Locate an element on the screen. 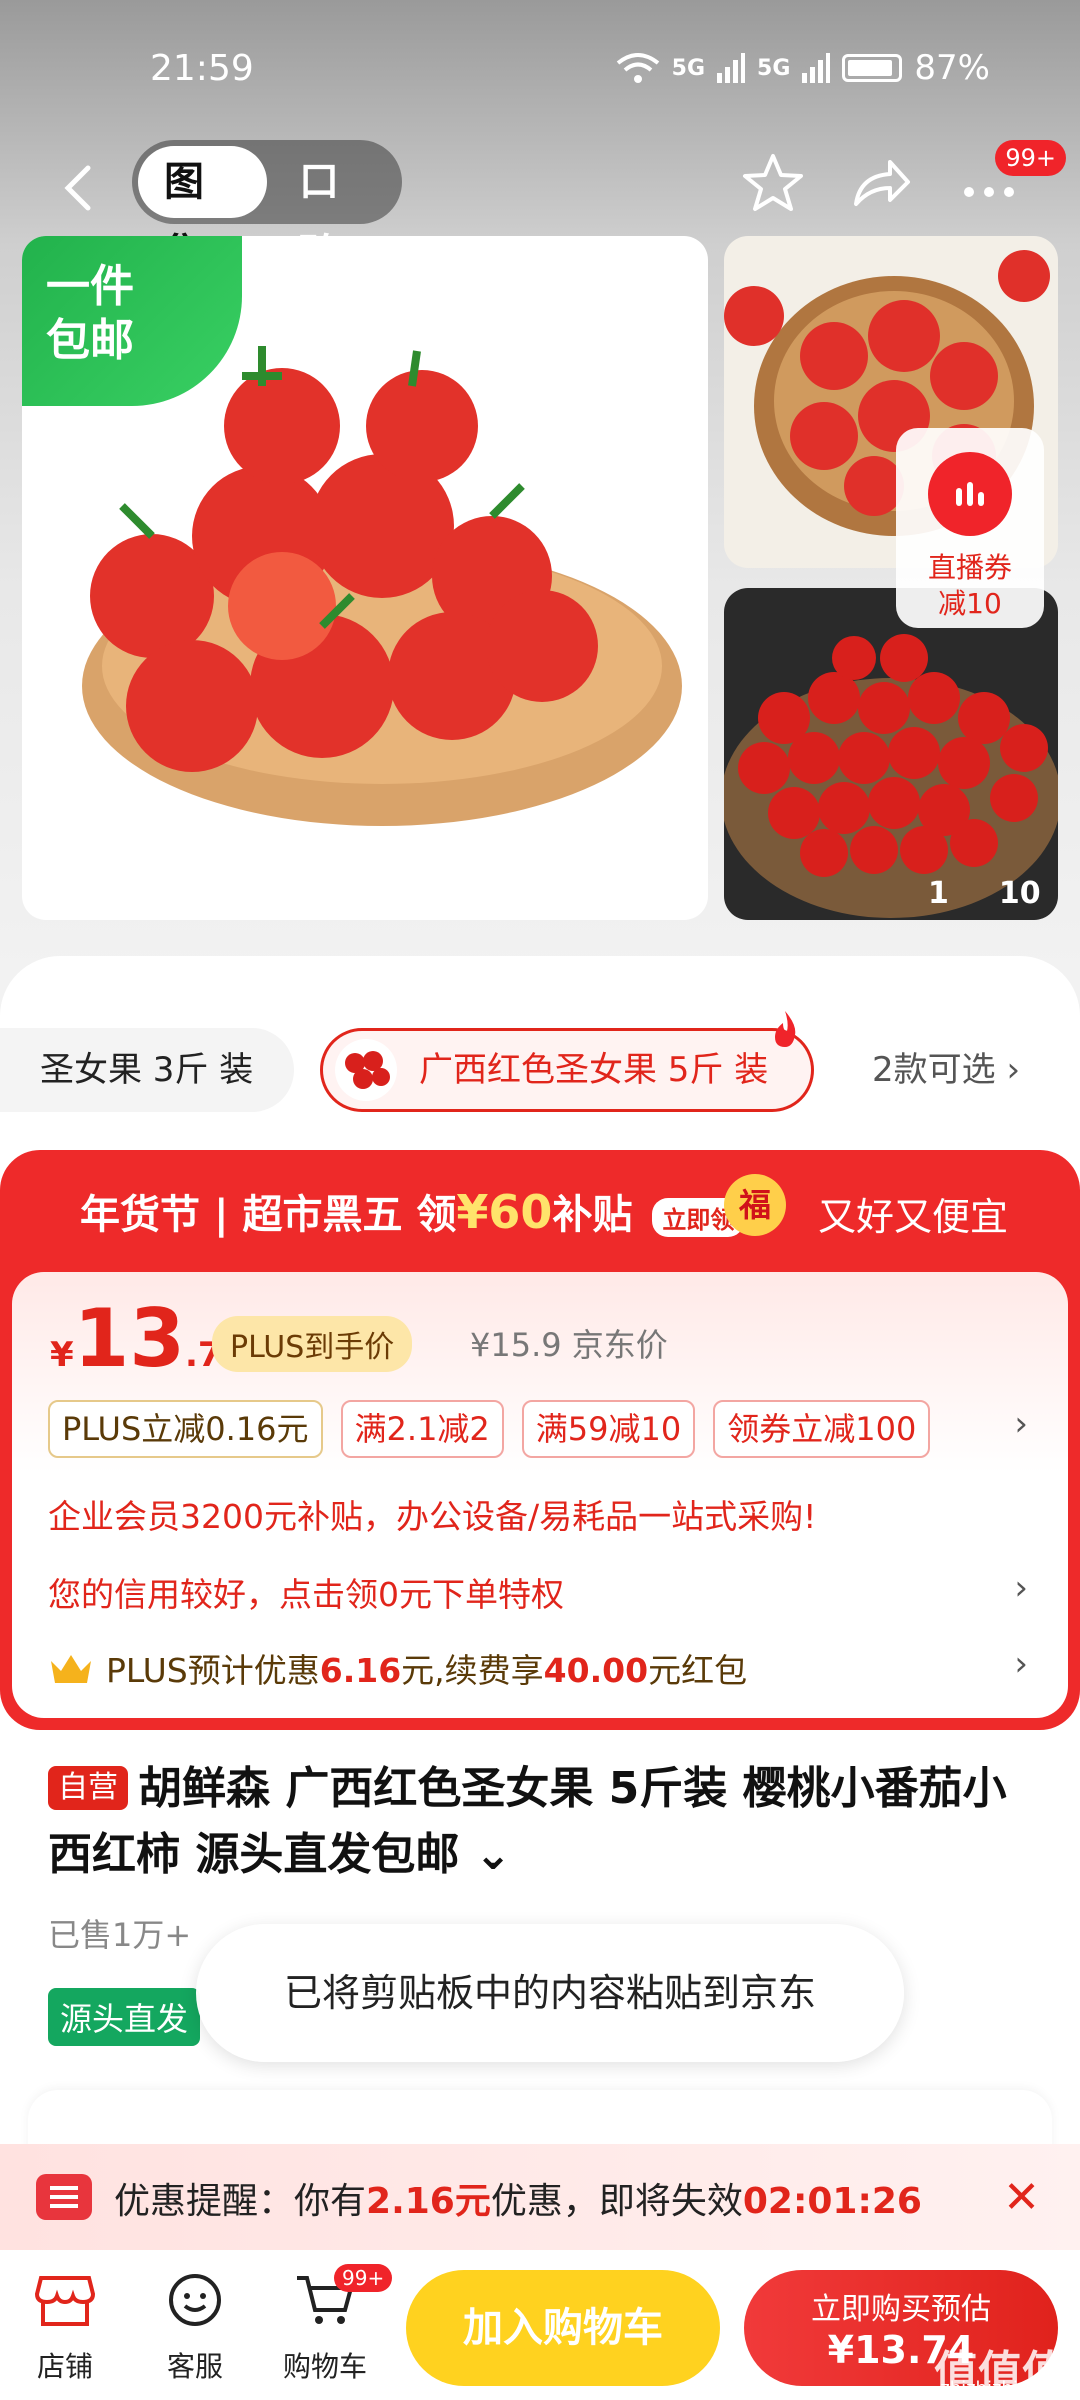 The width and height of the screenshot is (1080, 2400). promo-header: 年货节 | 超市黑五 领¥60补贴 立即领 福 又好又便宜 is located at coordinates (540, 1210).